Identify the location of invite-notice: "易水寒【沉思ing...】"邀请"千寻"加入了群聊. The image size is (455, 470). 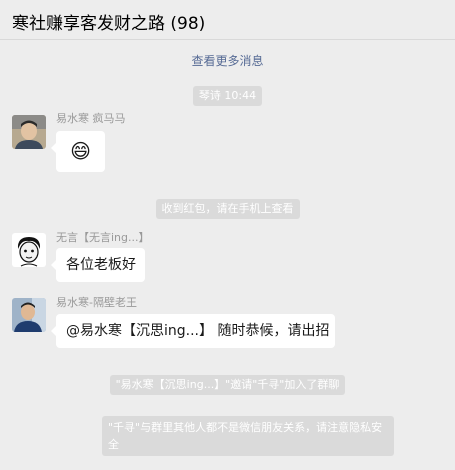
(227, 385).